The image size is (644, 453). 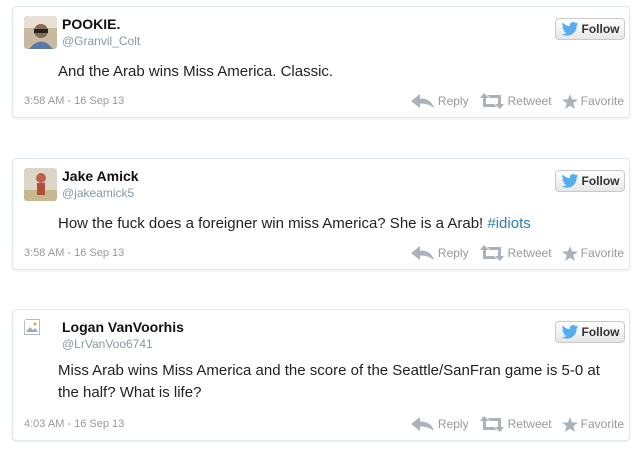 What do you see at coordinates (107, 344) in the screenshot?
I see `user-handle: @LrVanVoo6741` at bounding box center [107, 344].